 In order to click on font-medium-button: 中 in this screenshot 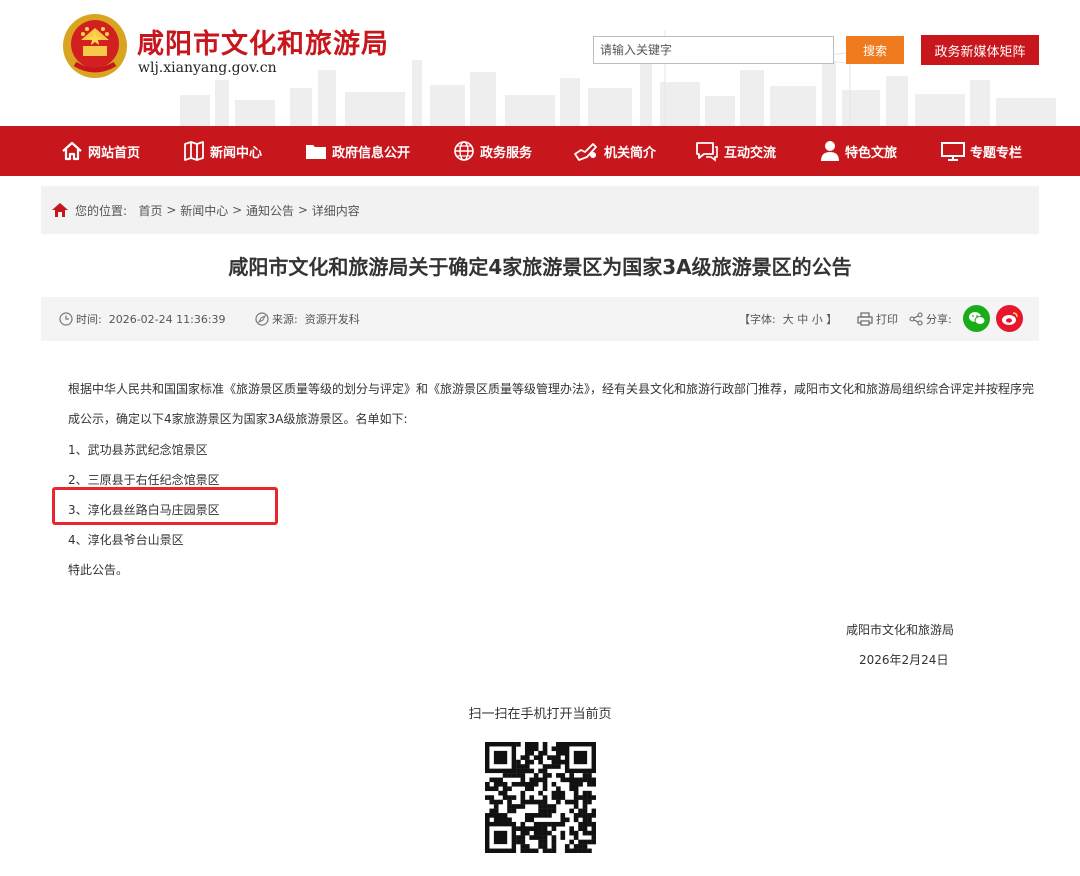, I will do `click(802, 319)`.